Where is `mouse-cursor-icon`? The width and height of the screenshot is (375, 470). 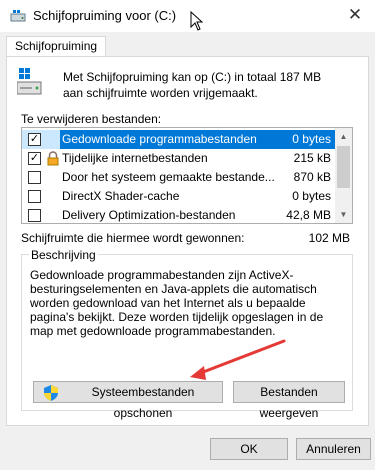 mouse-cursor-icon is located at coordinates (197, 21).